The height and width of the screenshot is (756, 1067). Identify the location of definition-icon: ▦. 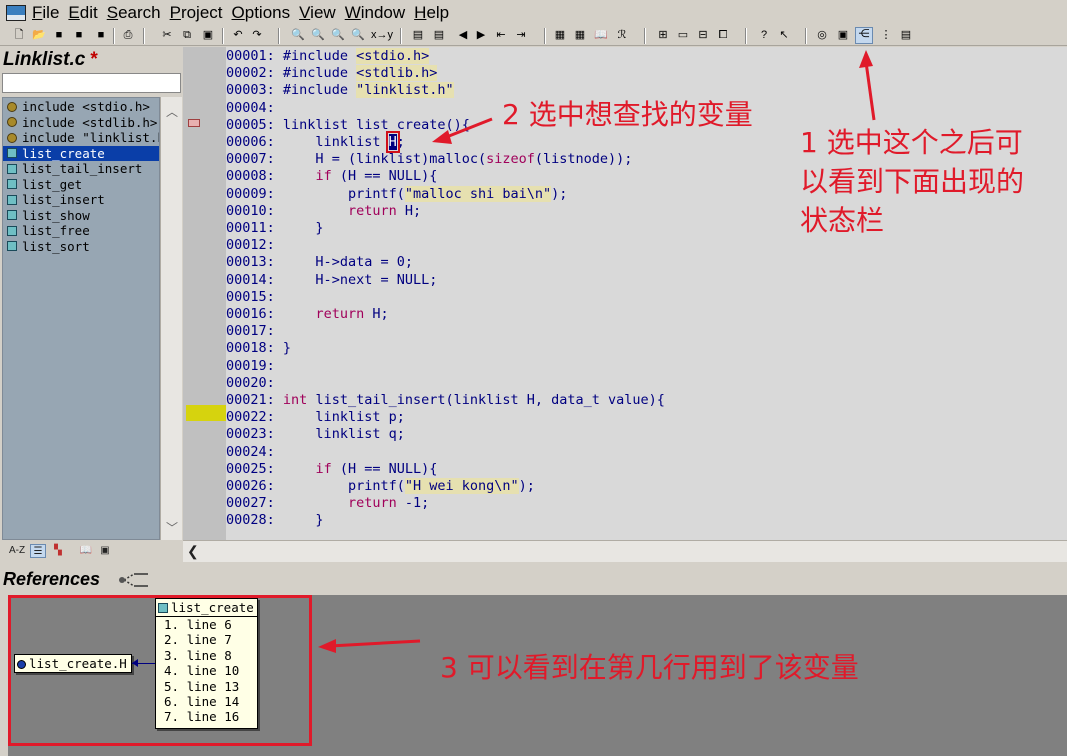
(580, 35).